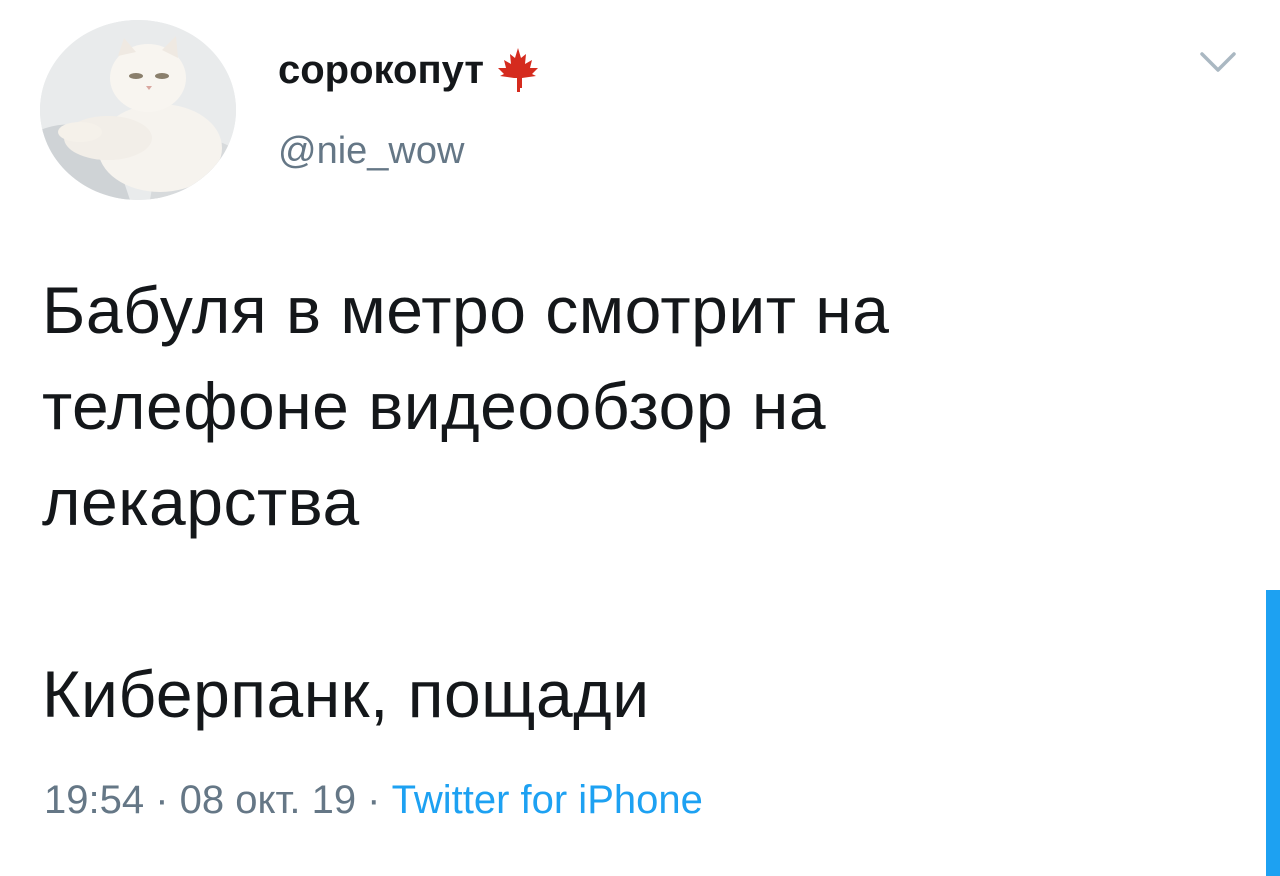 Image resolution: width=1280 pixels, height=876 pixels. What do you see at coordinates (381, 70) in the screenshot?
I see `display-name-text: сорокопут` at bounding box center [381, 70].